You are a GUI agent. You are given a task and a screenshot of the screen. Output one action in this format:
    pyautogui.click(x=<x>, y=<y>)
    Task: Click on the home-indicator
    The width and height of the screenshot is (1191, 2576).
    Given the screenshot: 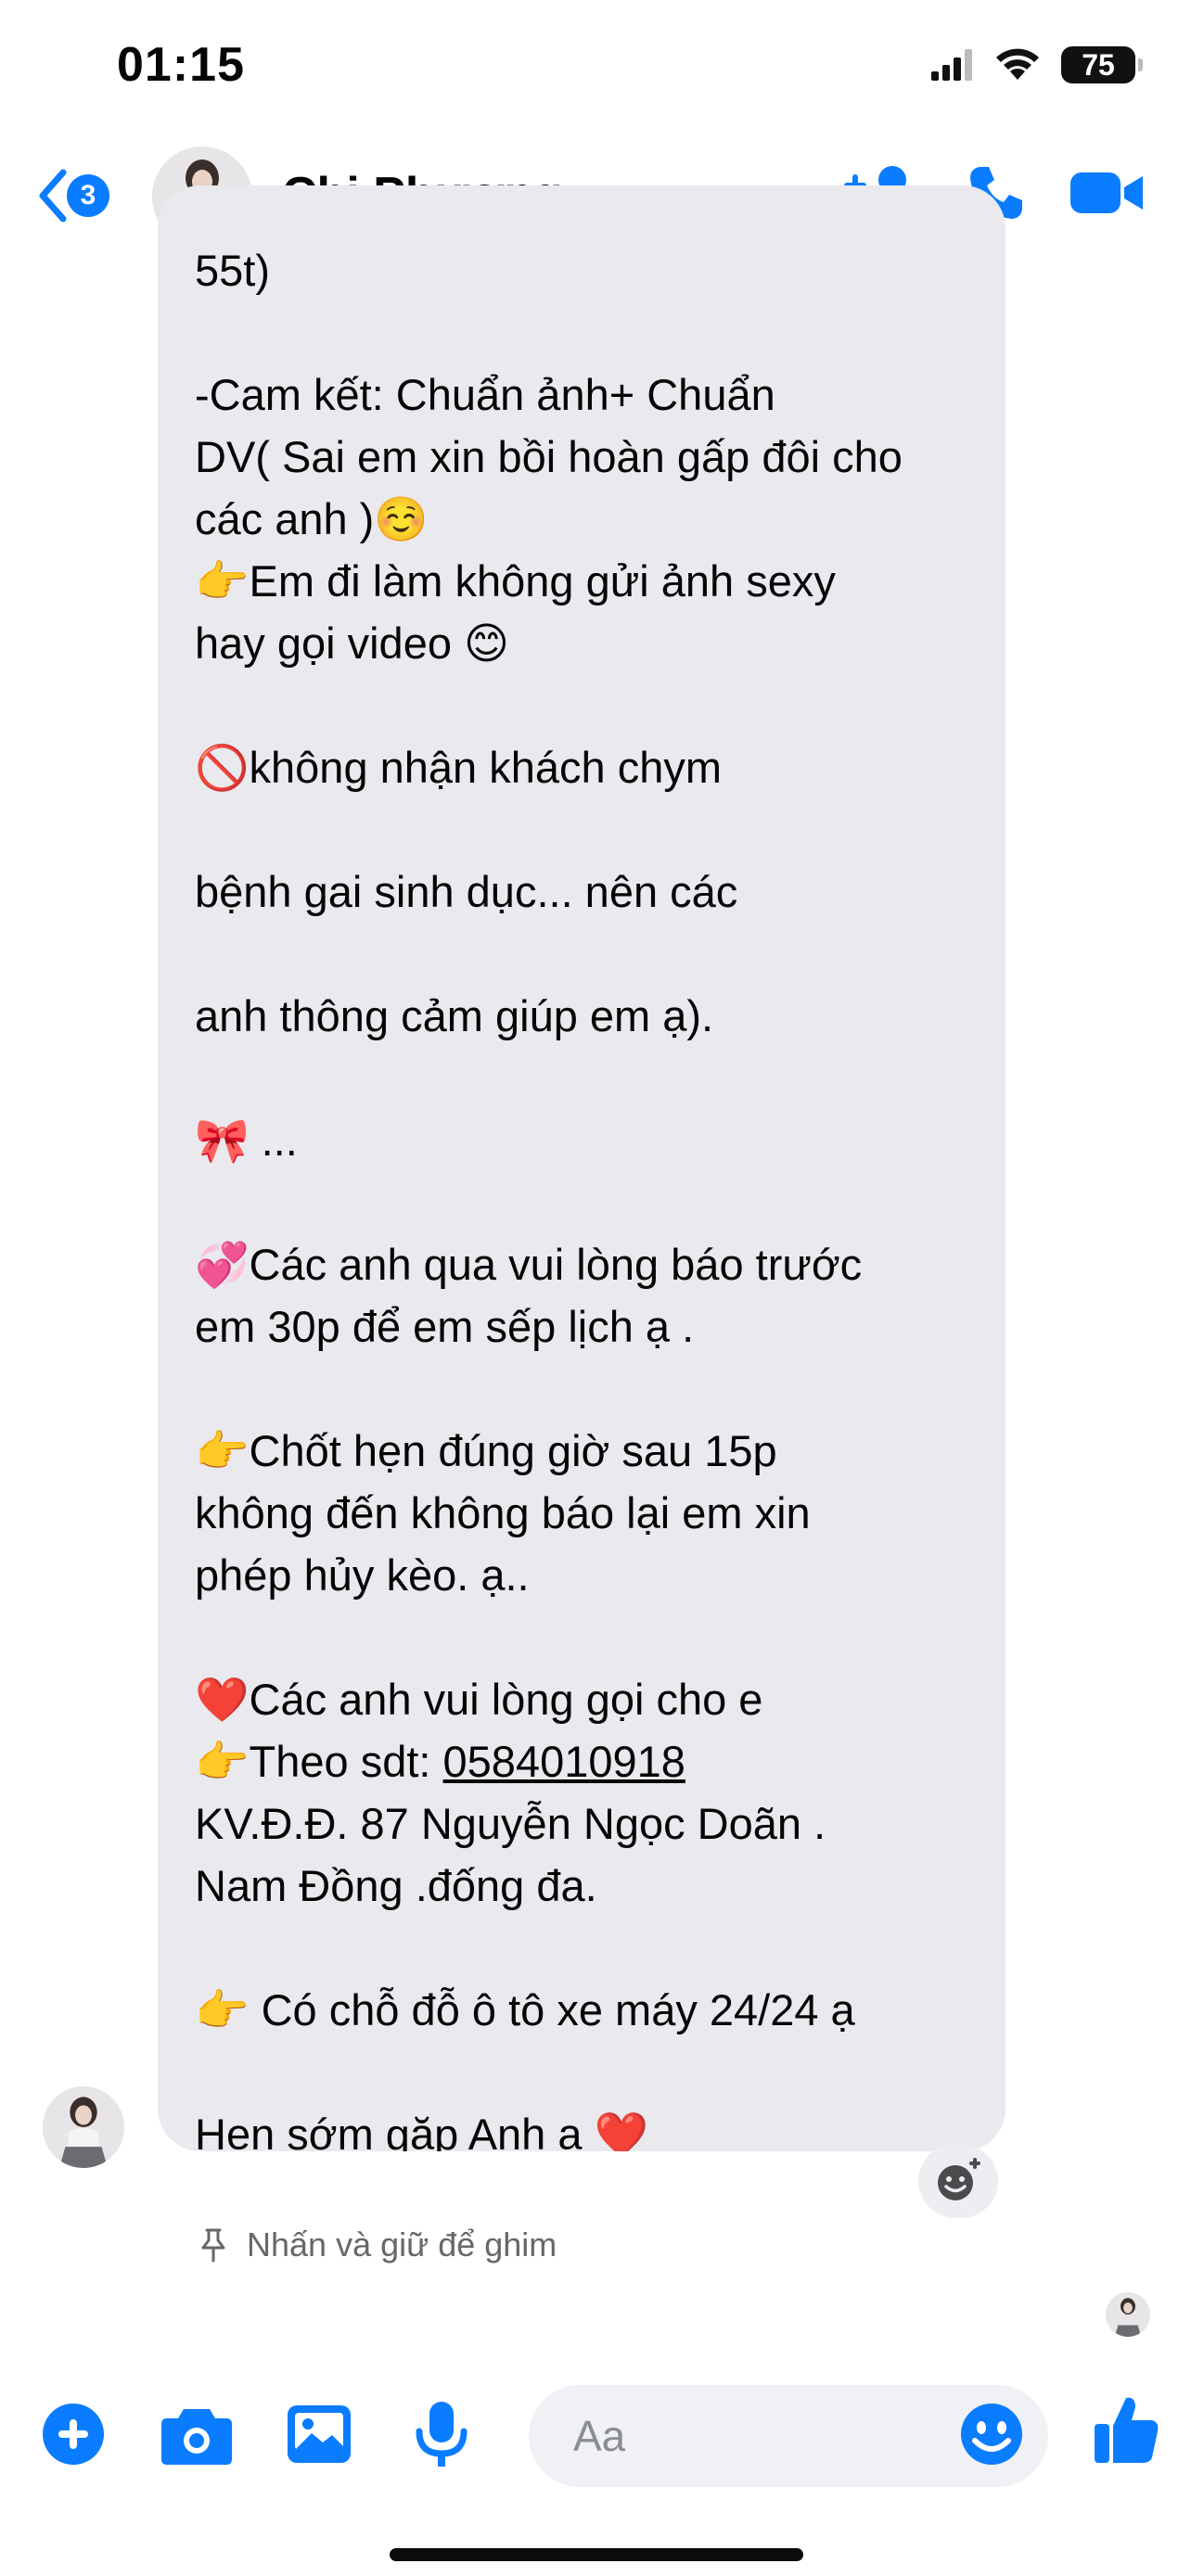 What is the action you would take?
    pyautogui.click(x=597, y=2554)
    